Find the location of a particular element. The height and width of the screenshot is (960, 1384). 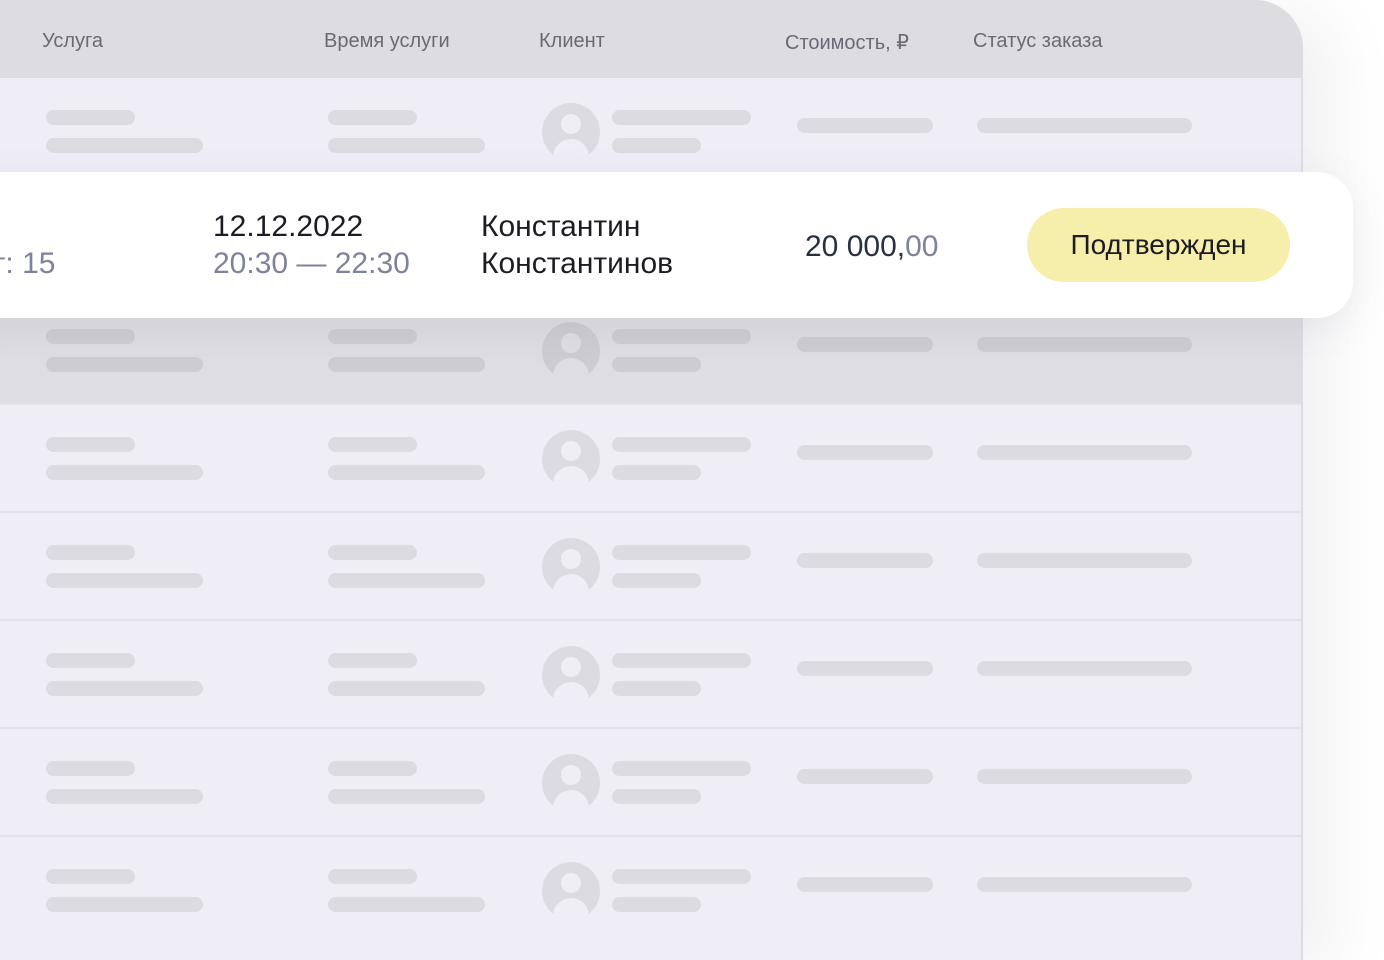

column-header-service: Услуга is located at coordinates (72, 41).